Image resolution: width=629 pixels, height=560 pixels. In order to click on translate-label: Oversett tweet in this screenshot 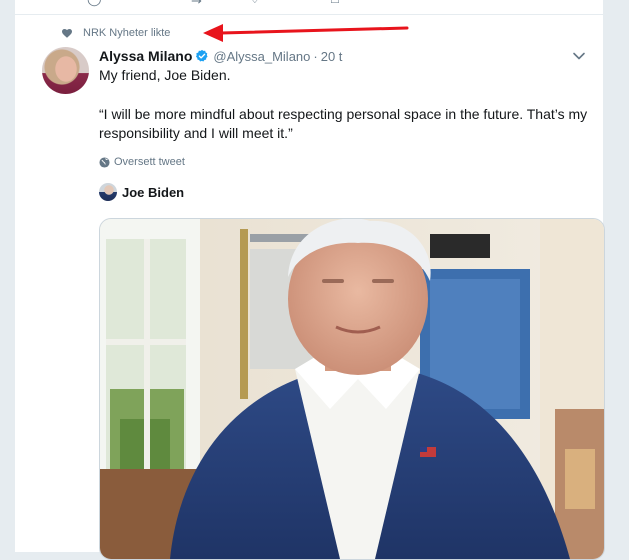, I will do `click(149, 162)`.